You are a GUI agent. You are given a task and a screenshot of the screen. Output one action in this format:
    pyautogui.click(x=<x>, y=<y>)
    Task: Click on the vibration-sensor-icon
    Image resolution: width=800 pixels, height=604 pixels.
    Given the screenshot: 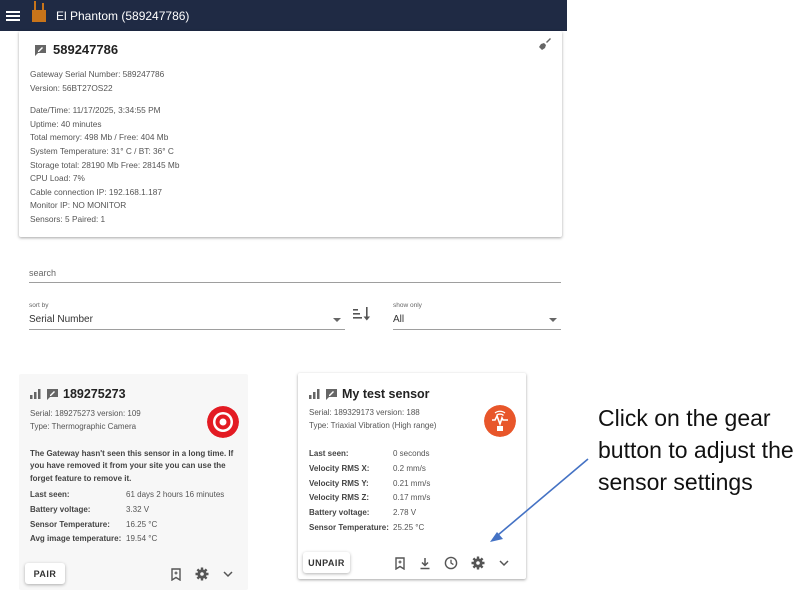 What is the action you would take?
    pyautogui.click(x=500, y=421)
    